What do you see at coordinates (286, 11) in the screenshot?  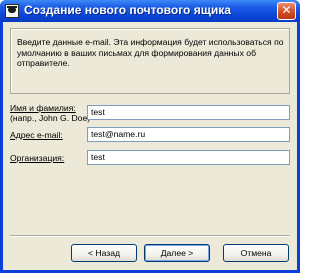 I see `close-button: ✕` at bounding box center [286, 11].